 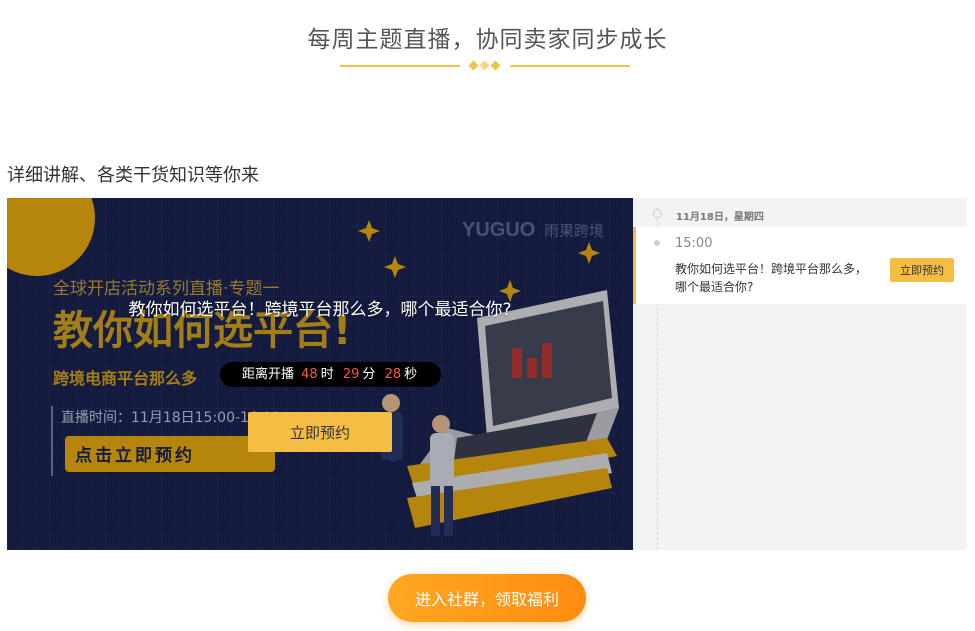 I want to click on countdown-minutes-unit: 分, so click(x=369, y=374).